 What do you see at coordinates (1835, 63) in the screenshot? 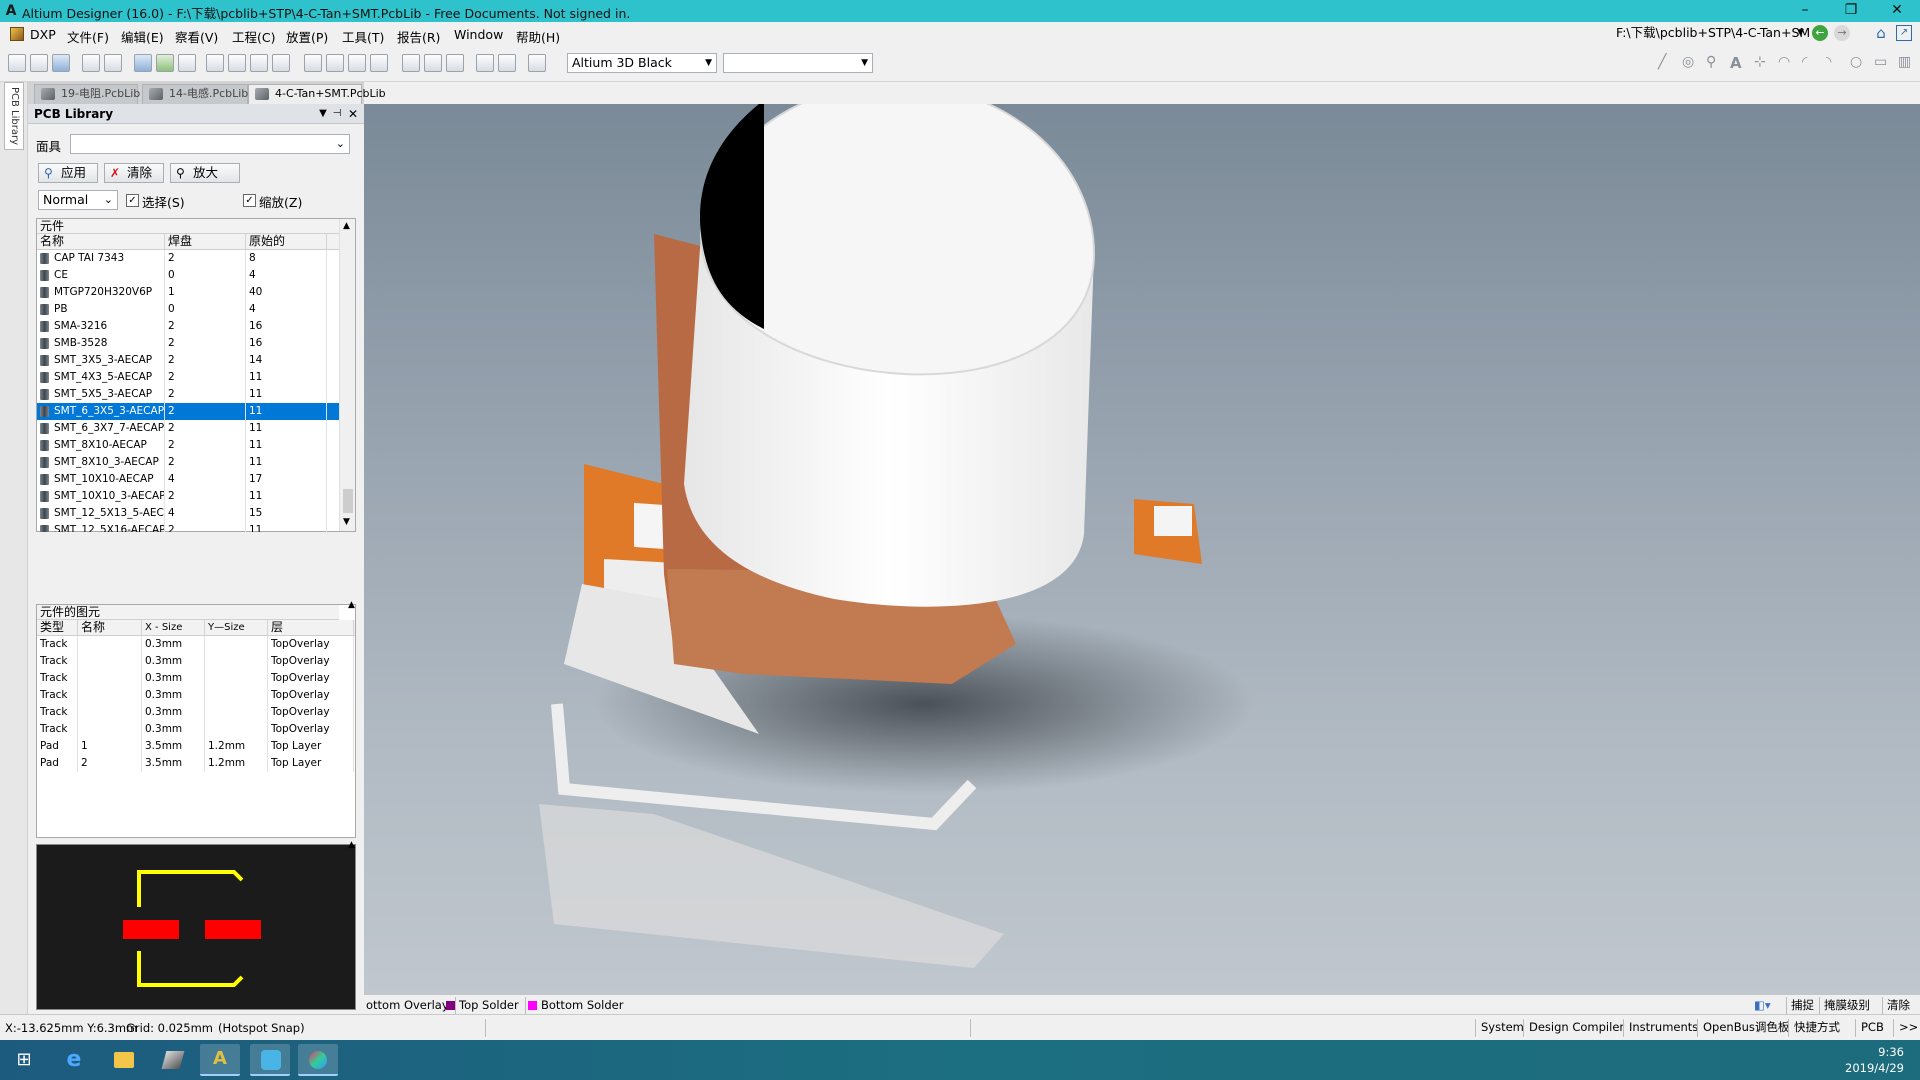
I see `arc-edge-icon: ◝` at bounding box center [1835, 63].